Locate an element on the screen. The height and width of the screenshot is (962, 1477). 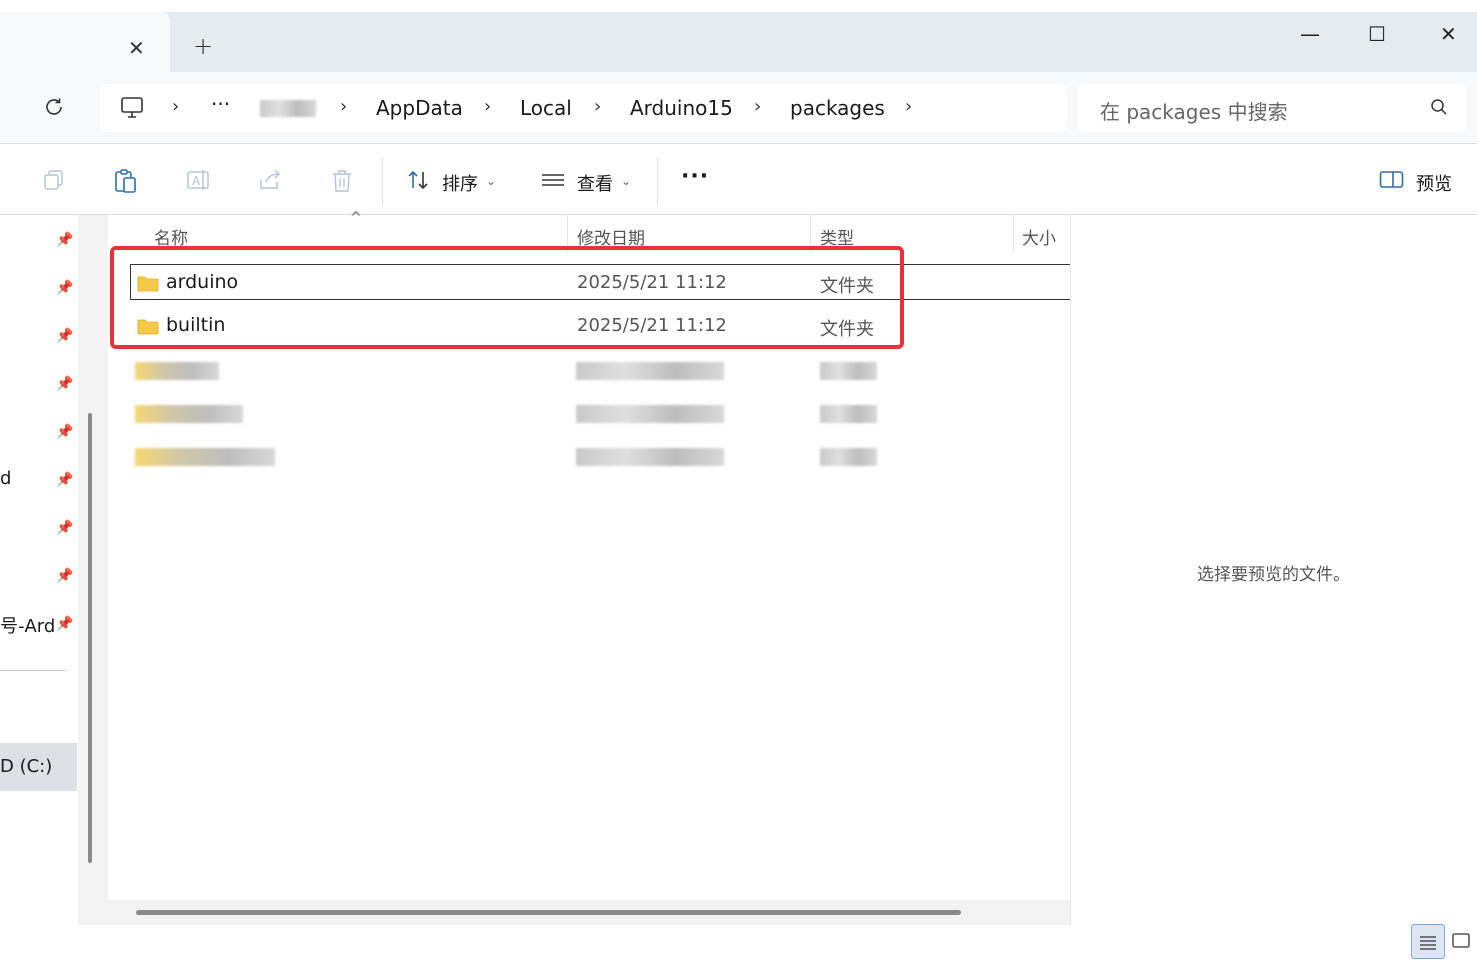
new-tab-button: + is located at coordinates (203, 46).